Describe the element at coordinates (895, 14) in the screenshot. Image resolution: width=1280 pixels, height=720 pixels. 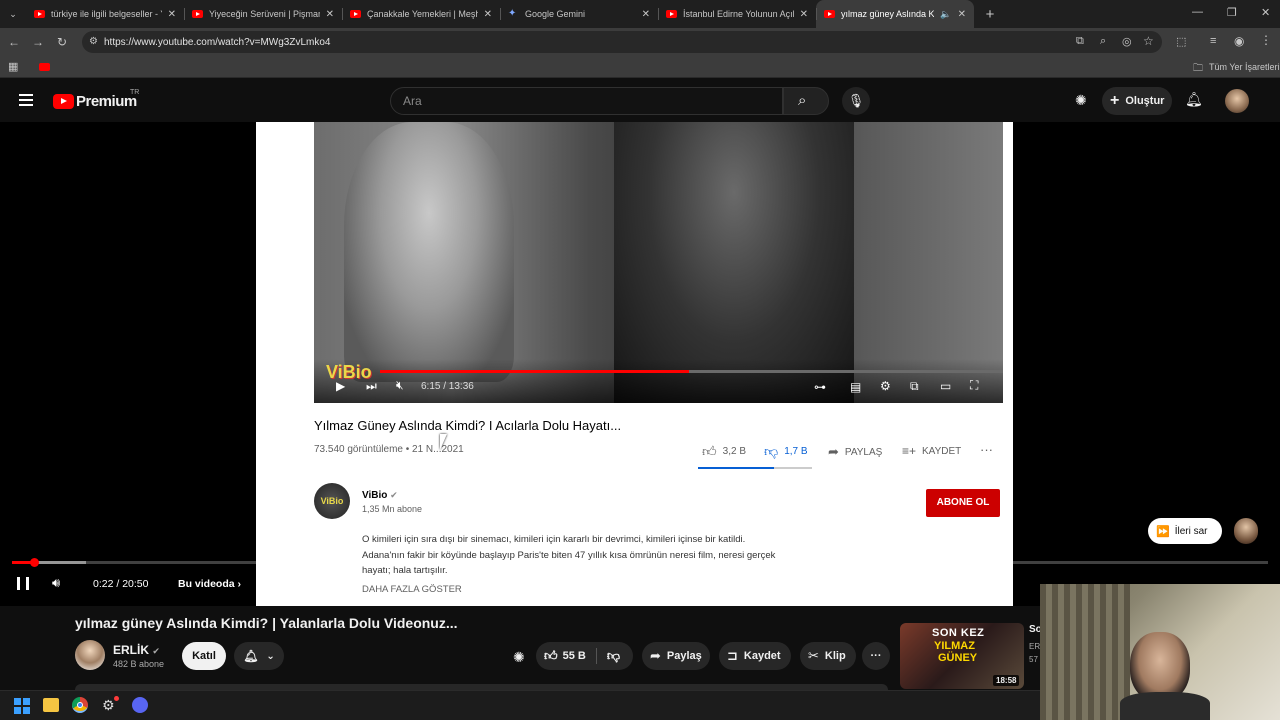
I see `browser-tab-6-active: yılmaz güney Aslında Kimdi🔈✕` at that location.